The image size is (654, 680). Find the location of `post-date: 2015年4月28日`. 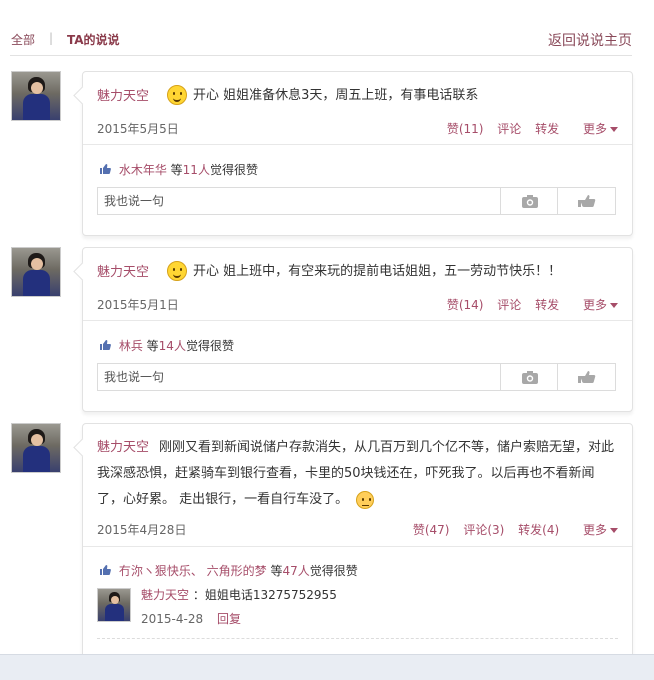

post-date: 2015年4月28日 is located at coordinates (142, 530).